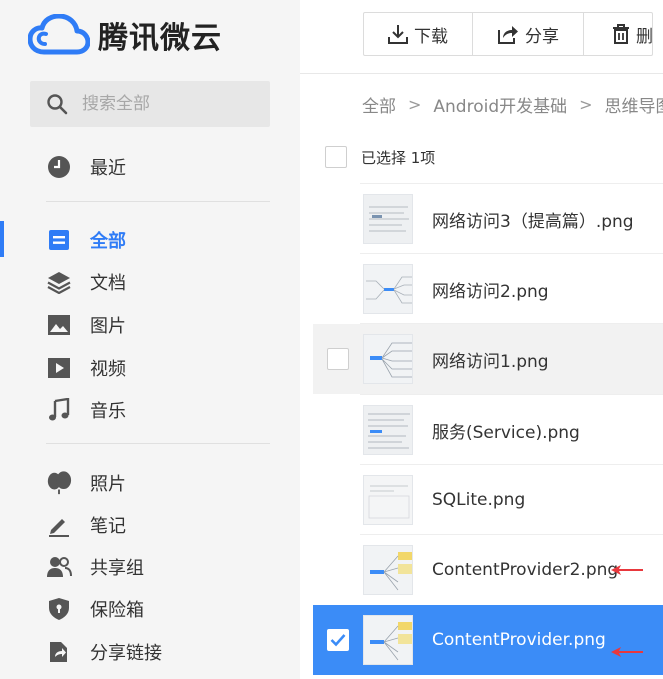 This screenshot has height=679, width=663. What do you see at coordinates (150, 368) in the screenshot?
I see `sidebar-item-videos: 视频` at bounding box center [150, 368].